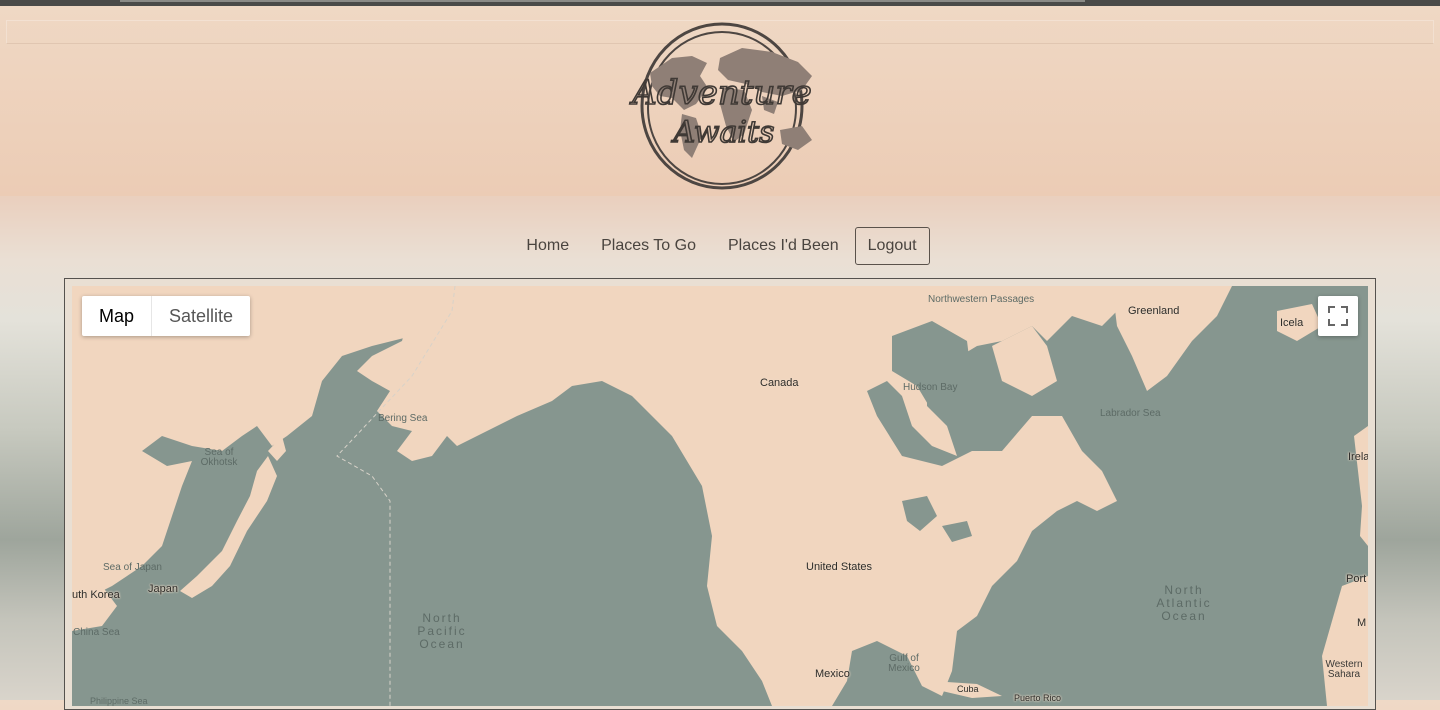 The width and height of the screenshot is (1440, 710). Describe the element at coordinates (1362, 623) in the screenshot. I see `label-morocco: M` at that location.